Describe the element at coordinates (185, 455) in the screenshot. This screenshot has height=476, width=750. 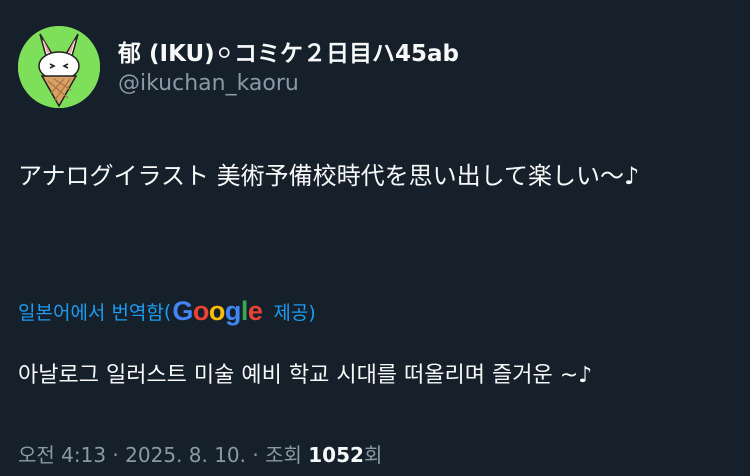
I see `tweet-date: 2025. 8. 10.` at that location.